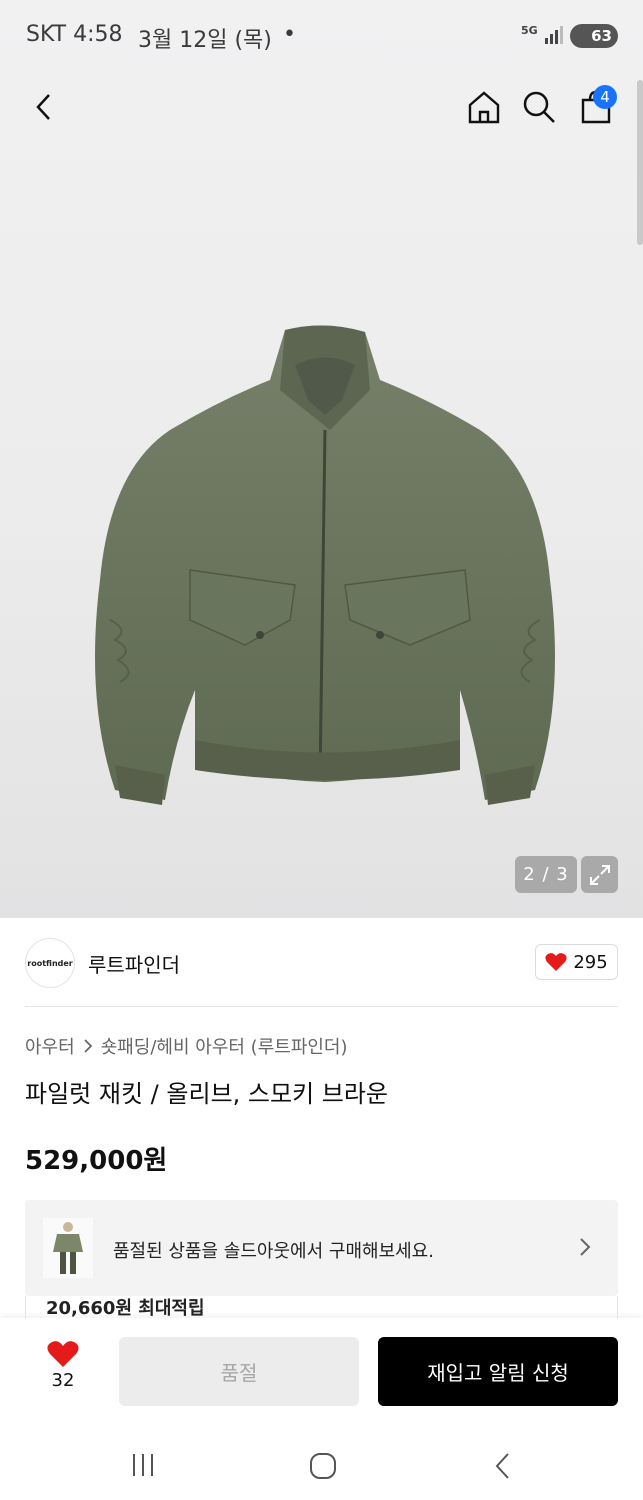 The width and height of the screenshot is (643, 1500). Describe the element at coordinates (321, 1307) in the screenshot. I see `points-section: 20,660원 최대적립` at that location.